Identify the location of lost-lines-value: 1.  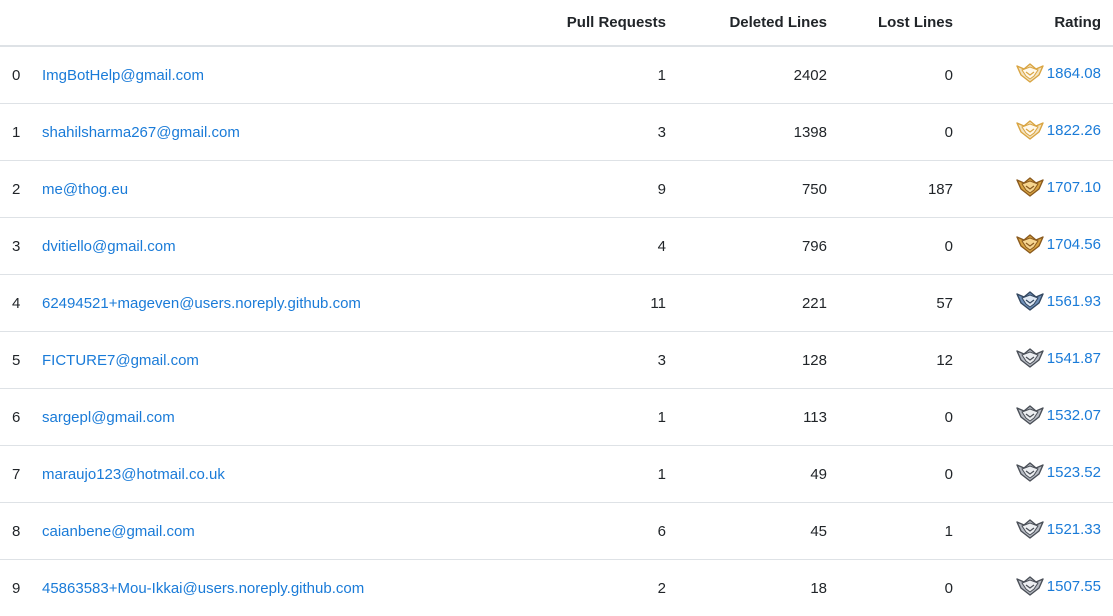
(902, 531).